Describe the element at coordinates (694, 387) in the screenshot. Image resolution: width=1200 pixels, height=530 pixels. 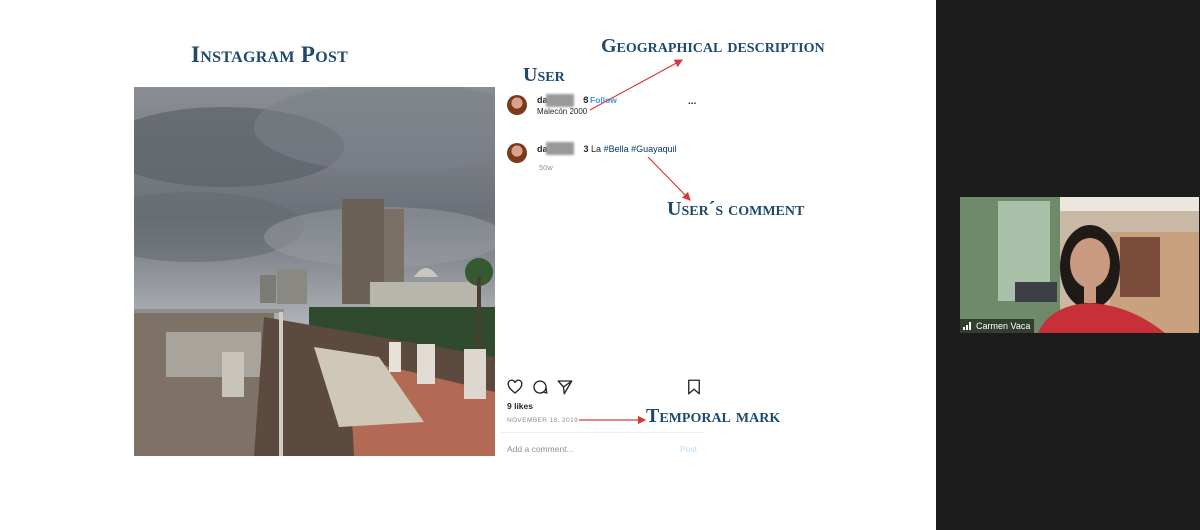
I see `bookmark-icon` at that location.